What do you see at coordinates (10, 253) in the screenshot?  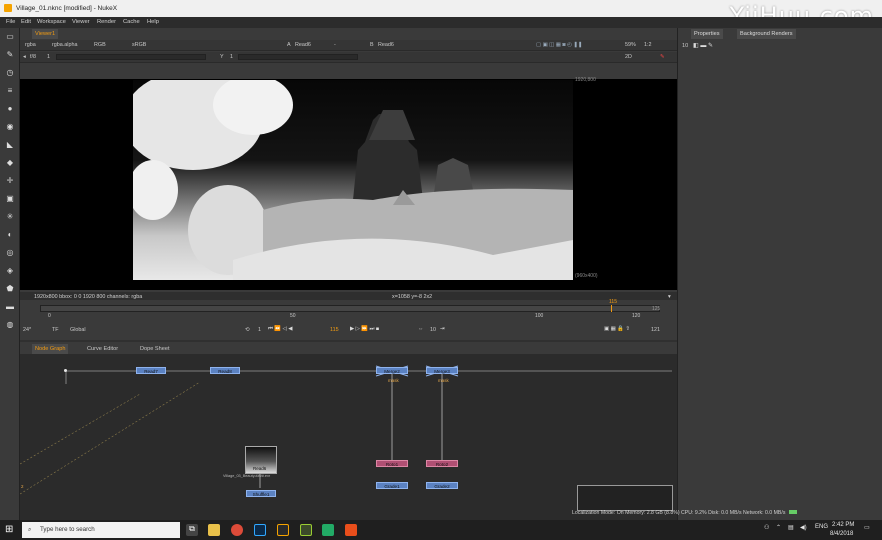 I see `views-icon: ◎` at bounding box center [10, 253].